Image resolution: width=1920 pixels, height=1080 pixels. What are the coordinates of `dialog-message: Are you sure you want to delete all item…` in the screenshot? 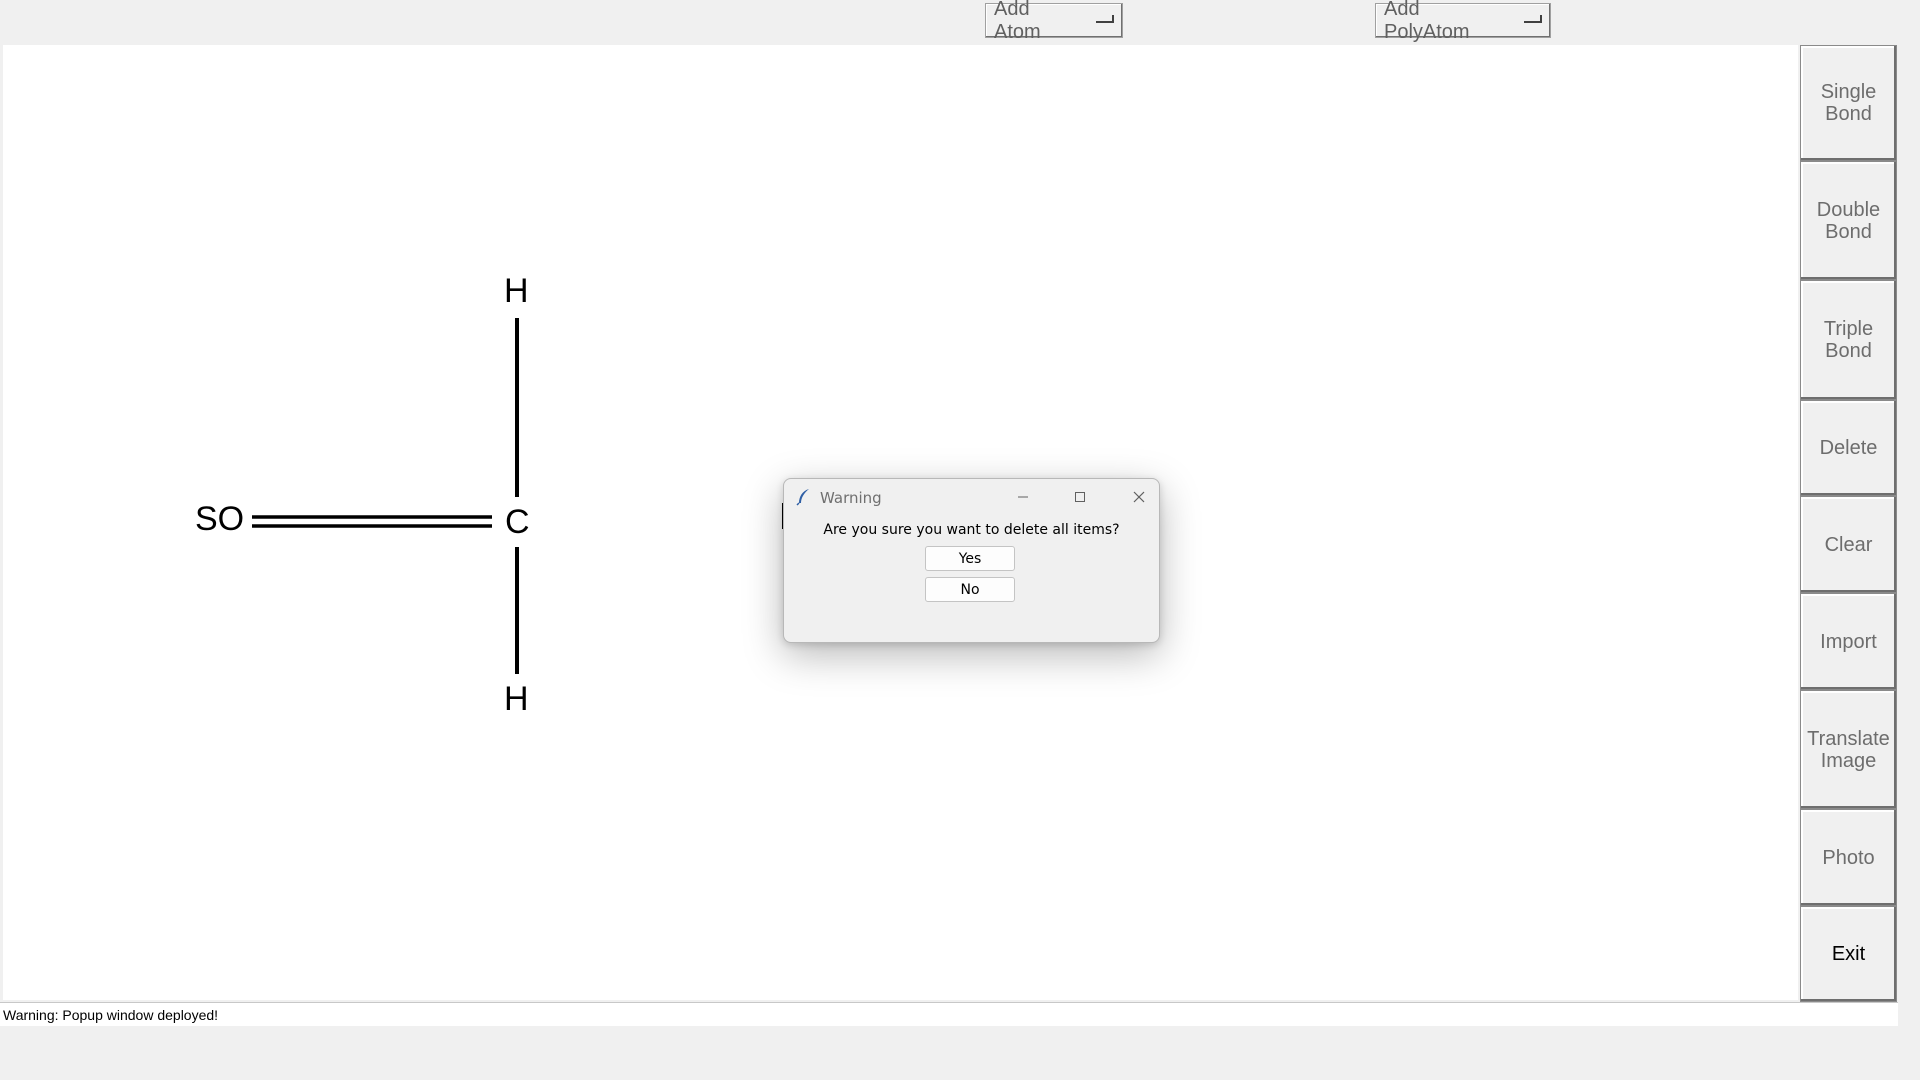 It's located at (971, 530).